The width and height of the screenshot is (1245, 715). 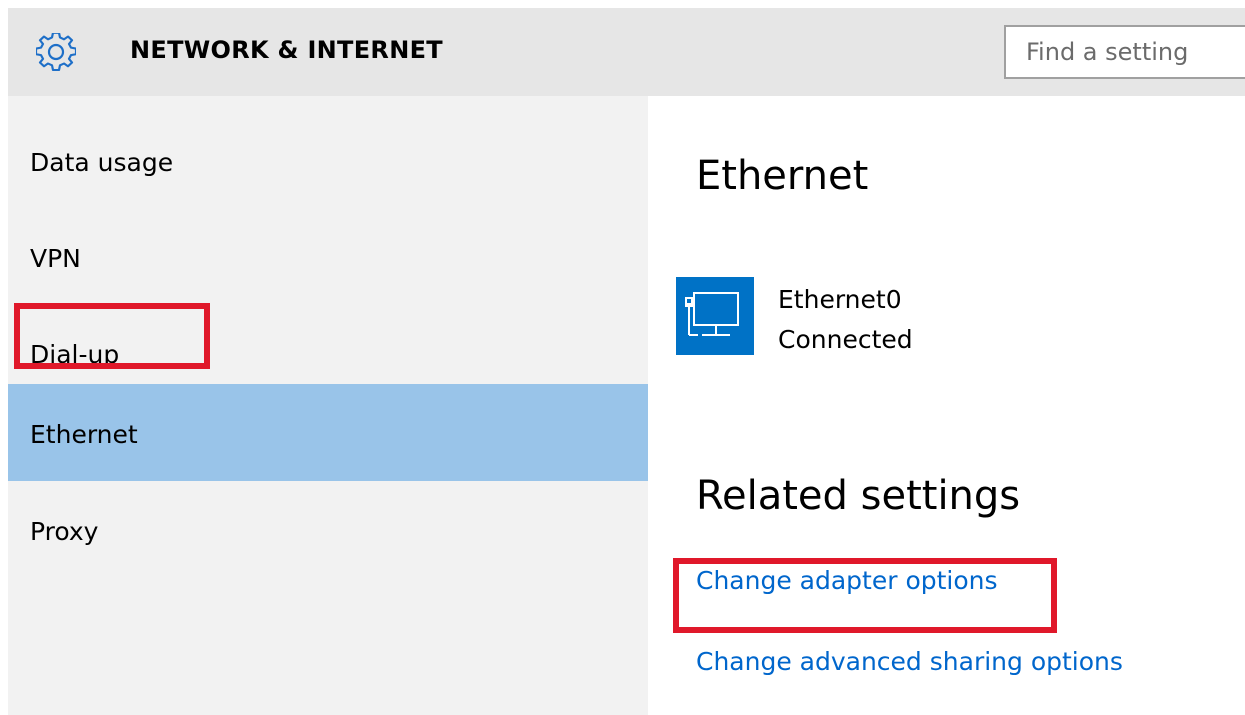 I want to click on sidebar-item-ethernet: Ethernet, so click(x=328, y=432).